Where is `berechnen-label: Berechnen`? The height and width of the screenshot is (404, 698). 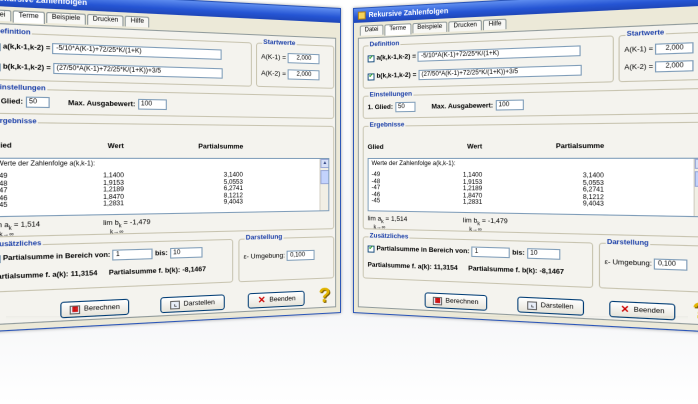 berechnen-label: Berechnen is located at coordinates (102, 307).